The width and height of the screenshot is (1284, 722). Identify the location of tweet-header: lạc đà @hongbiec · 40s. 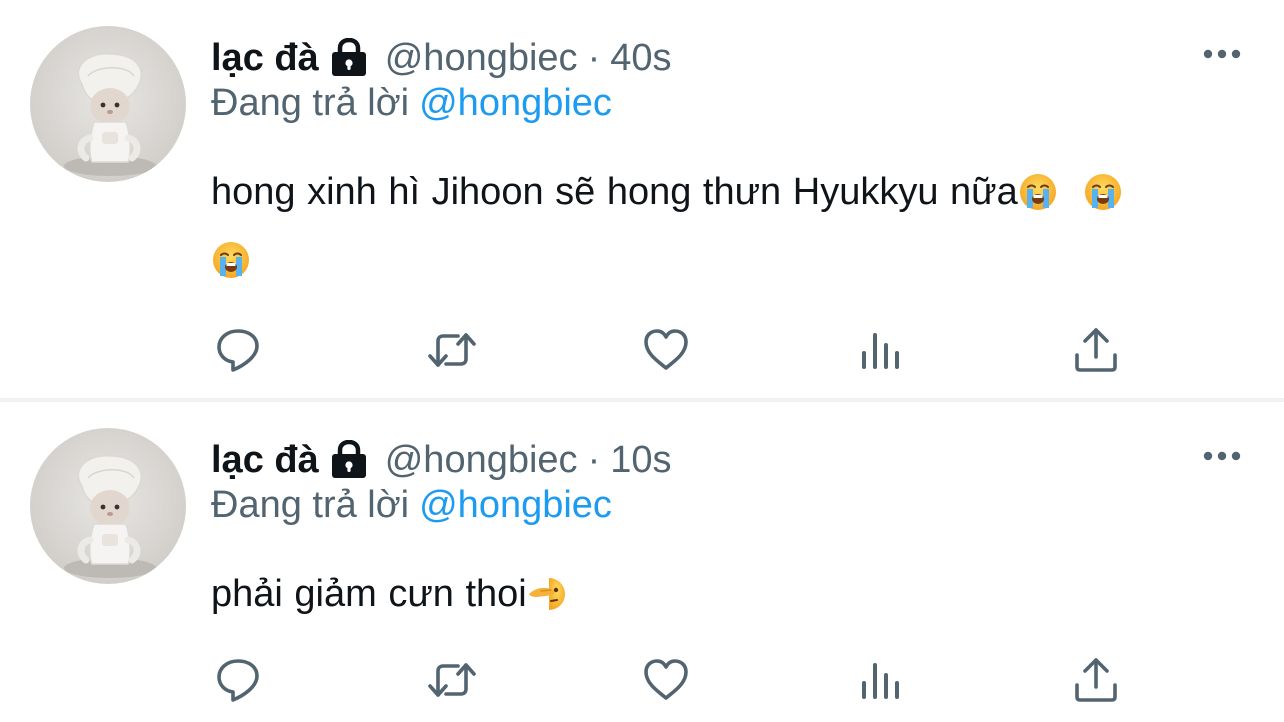
(441, 58).